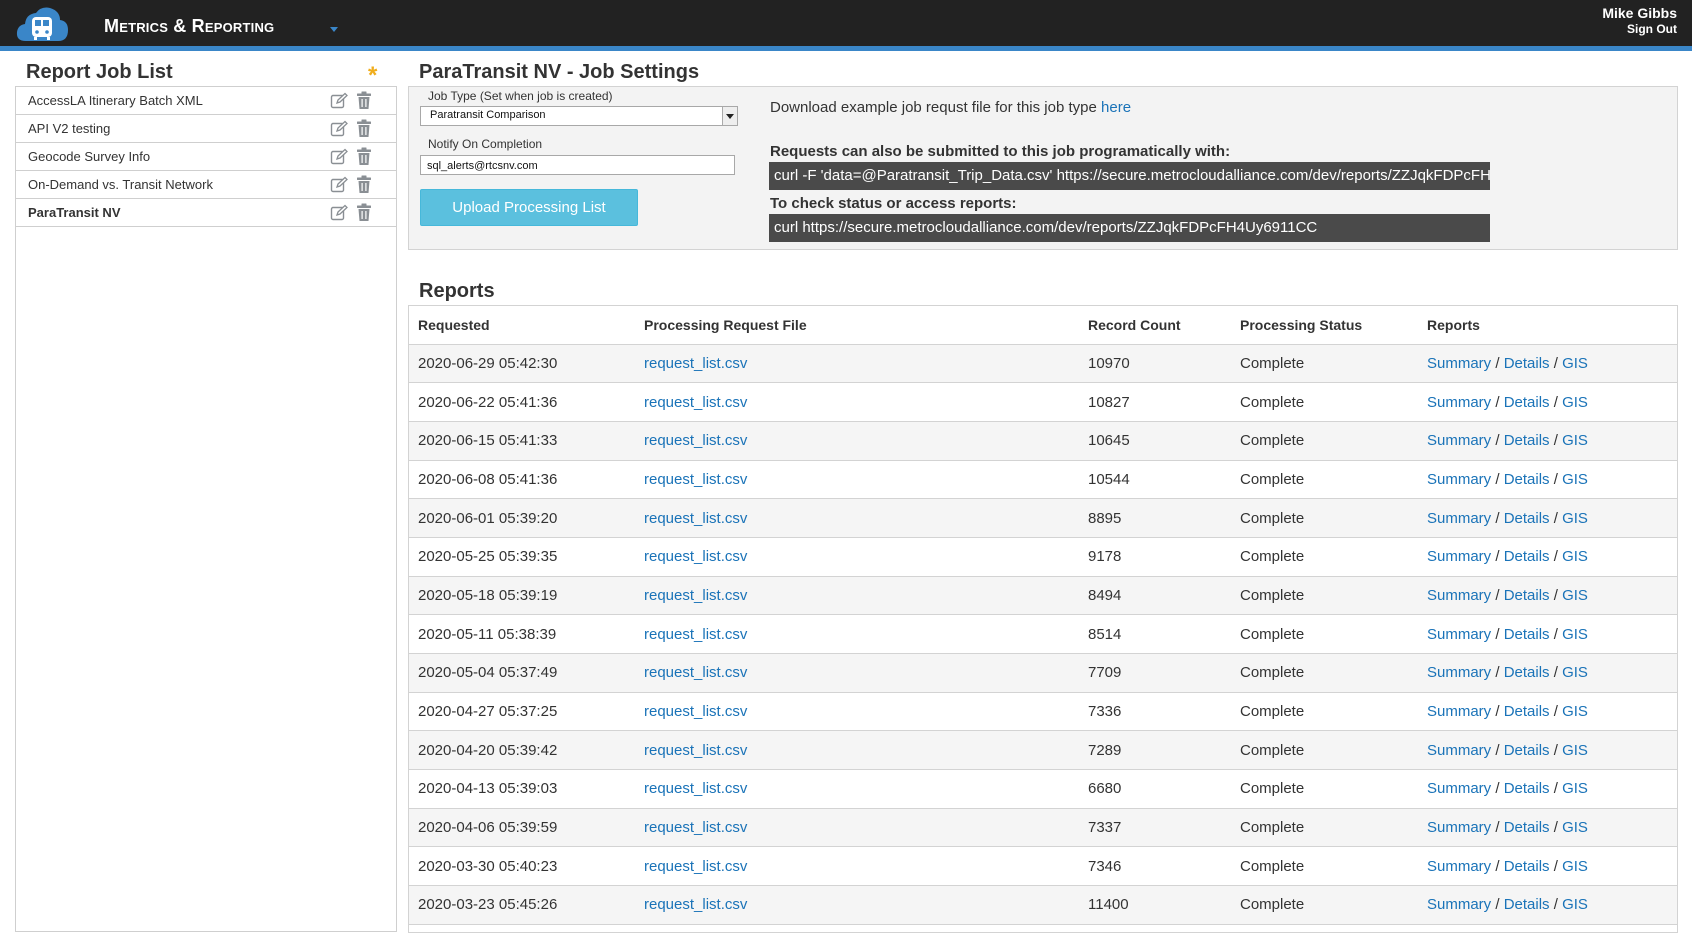 The image size is (1692, 950). Describe the element at coordinates (522, 789) in the screenshot. I see `requested-cell: 2020-04-13 05:39:03` at that location.